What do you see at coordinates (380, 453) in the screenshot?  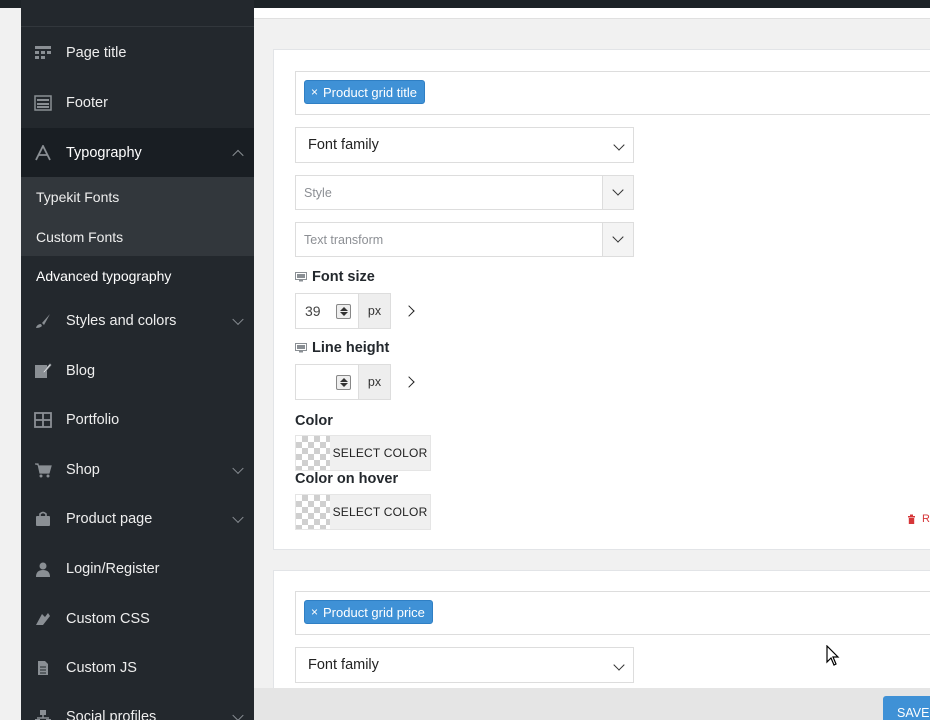 I see `select-color-button: SELECT COLOR` at bounding box center [380, 453].